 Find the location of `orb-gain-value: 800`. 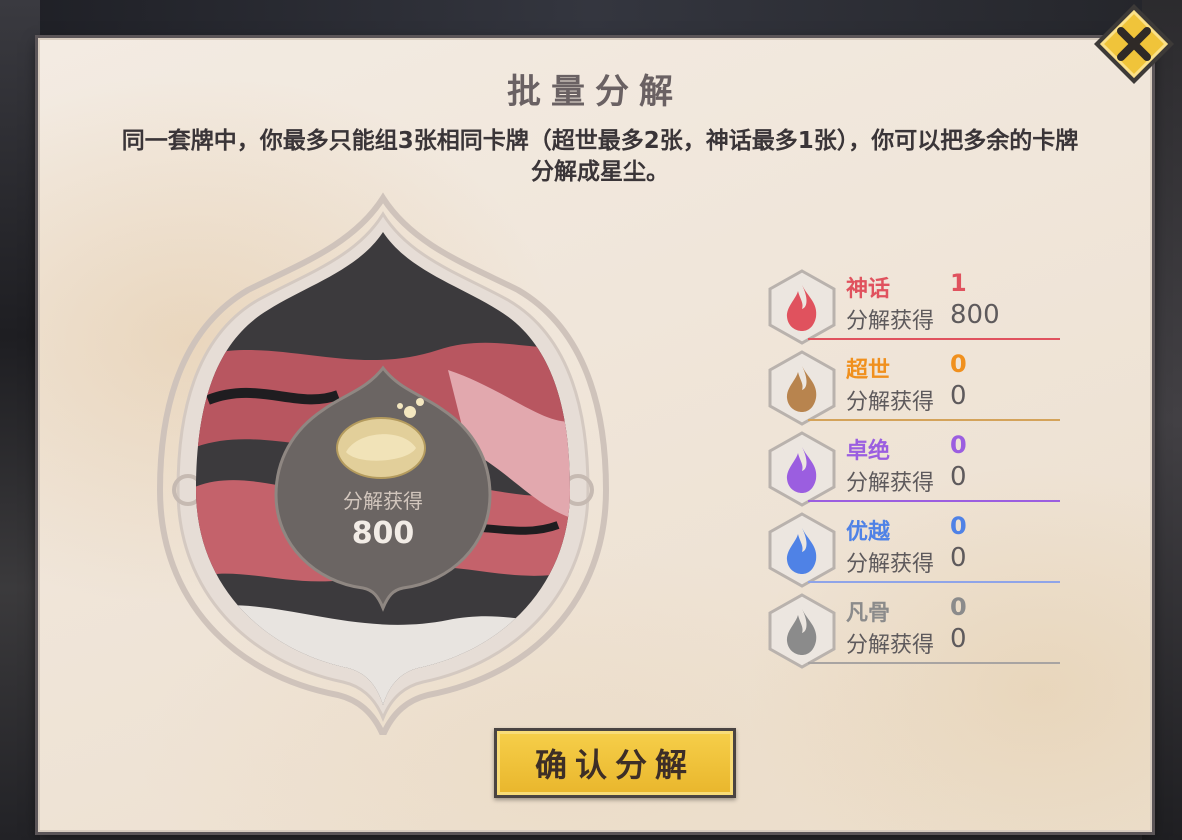

orb-gain-value: 800 is located at coordinates (383, 533).